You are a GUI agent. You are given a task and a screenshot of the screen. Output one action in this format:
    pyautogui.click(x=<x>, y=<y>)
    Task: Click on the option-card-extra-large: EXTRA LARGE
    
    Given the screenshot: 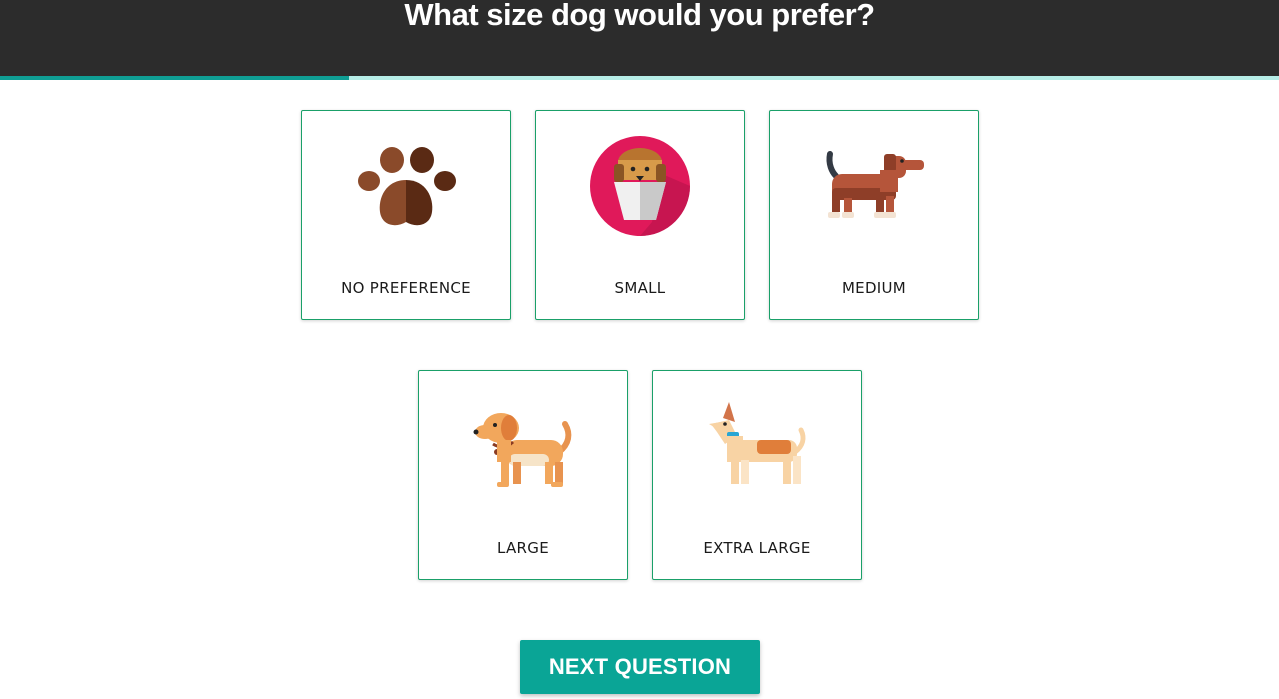 What is the action you would take?
    pyautogui.click(x=757, y=475)
    